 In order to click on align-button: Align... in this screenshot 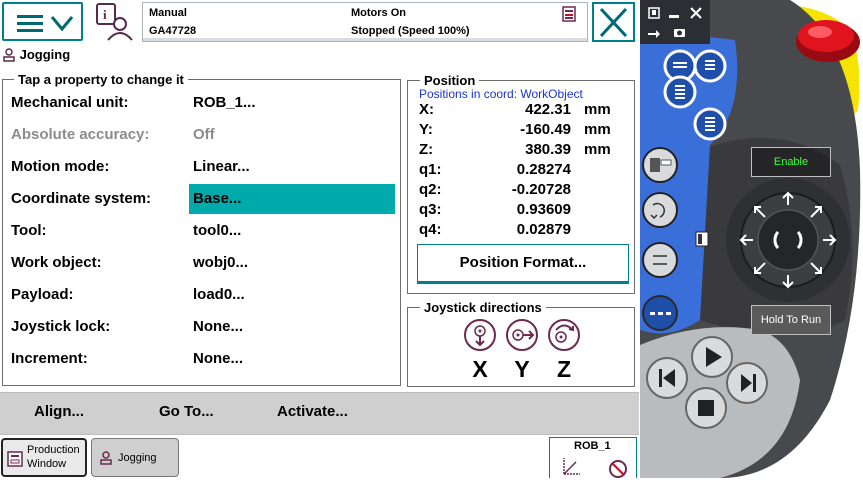, I will do `click(59, 411)`.